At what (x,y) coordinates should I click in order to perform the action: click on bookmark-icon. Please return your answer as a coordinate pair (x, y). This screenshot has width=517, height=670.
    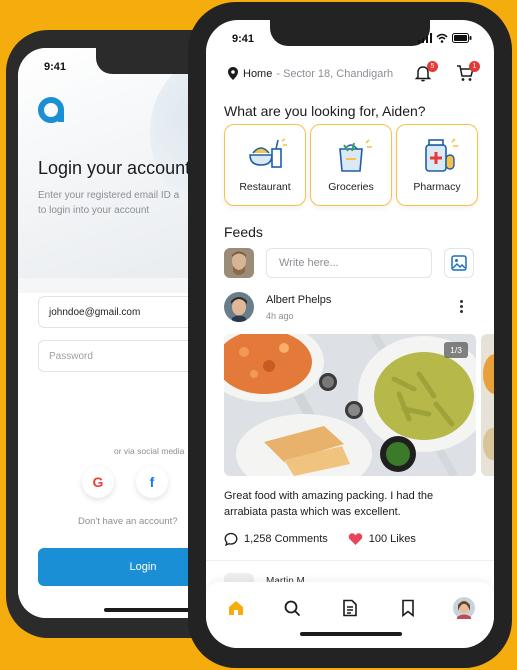
    Looking at the image, I should click on (408, 608).